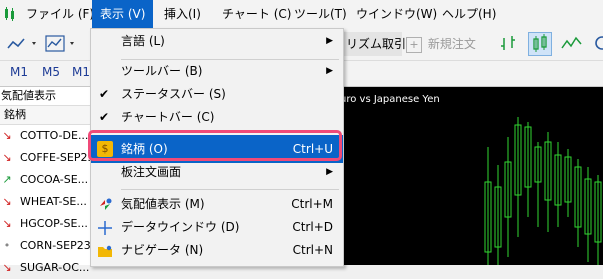 The width and height of the screenshot is (603, 279). Describe the element at coordinates (469, 14) in the screenshot. I see `menu-help: ヘルプ(H)` at that location.